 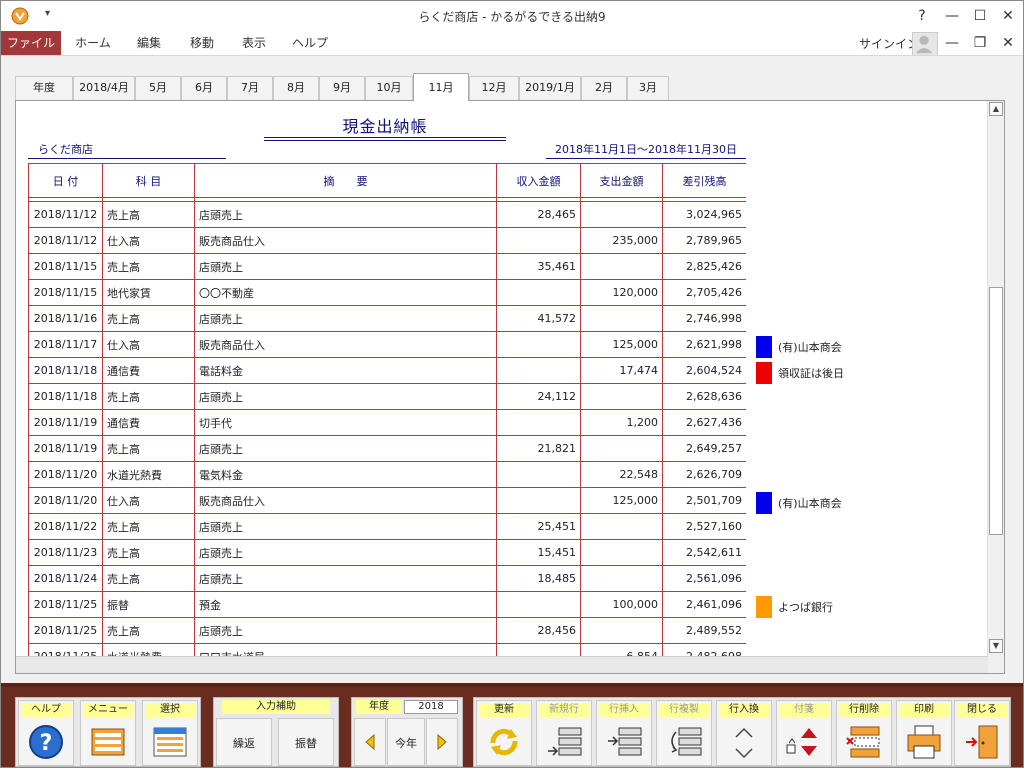 I want to click on cell-expense: 1,200, so click(x=621, y=422).